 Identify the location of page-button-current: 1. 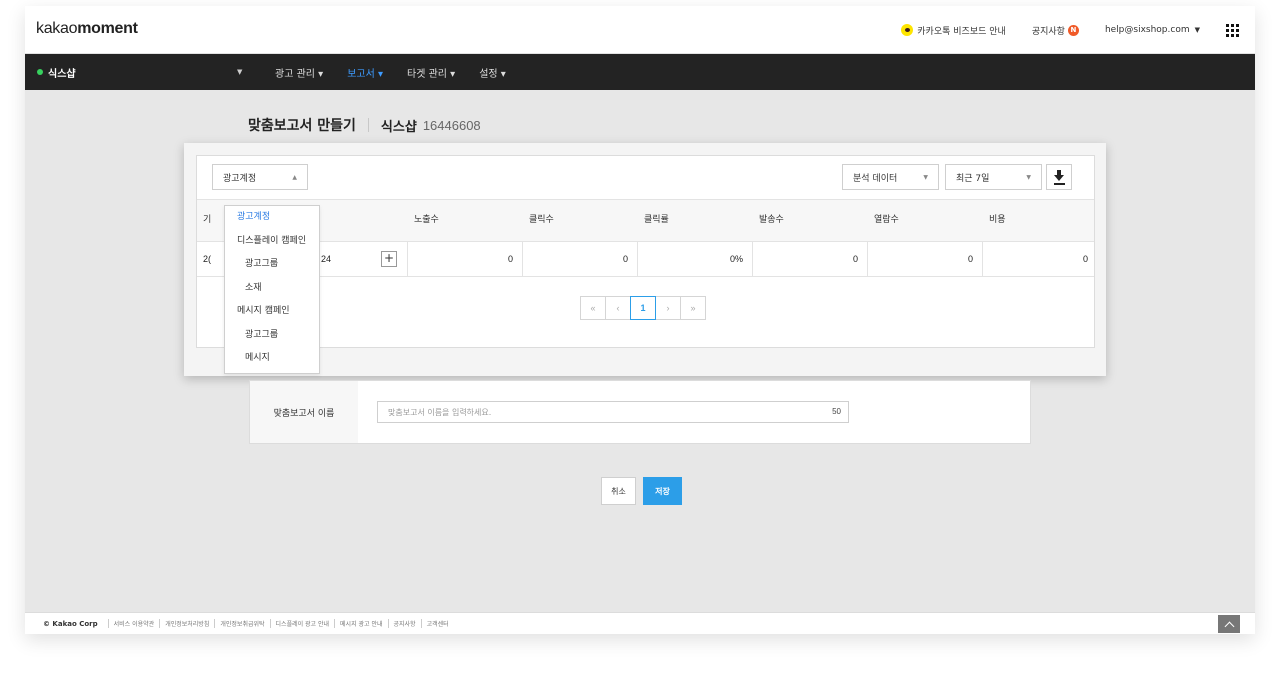
(643, 308).